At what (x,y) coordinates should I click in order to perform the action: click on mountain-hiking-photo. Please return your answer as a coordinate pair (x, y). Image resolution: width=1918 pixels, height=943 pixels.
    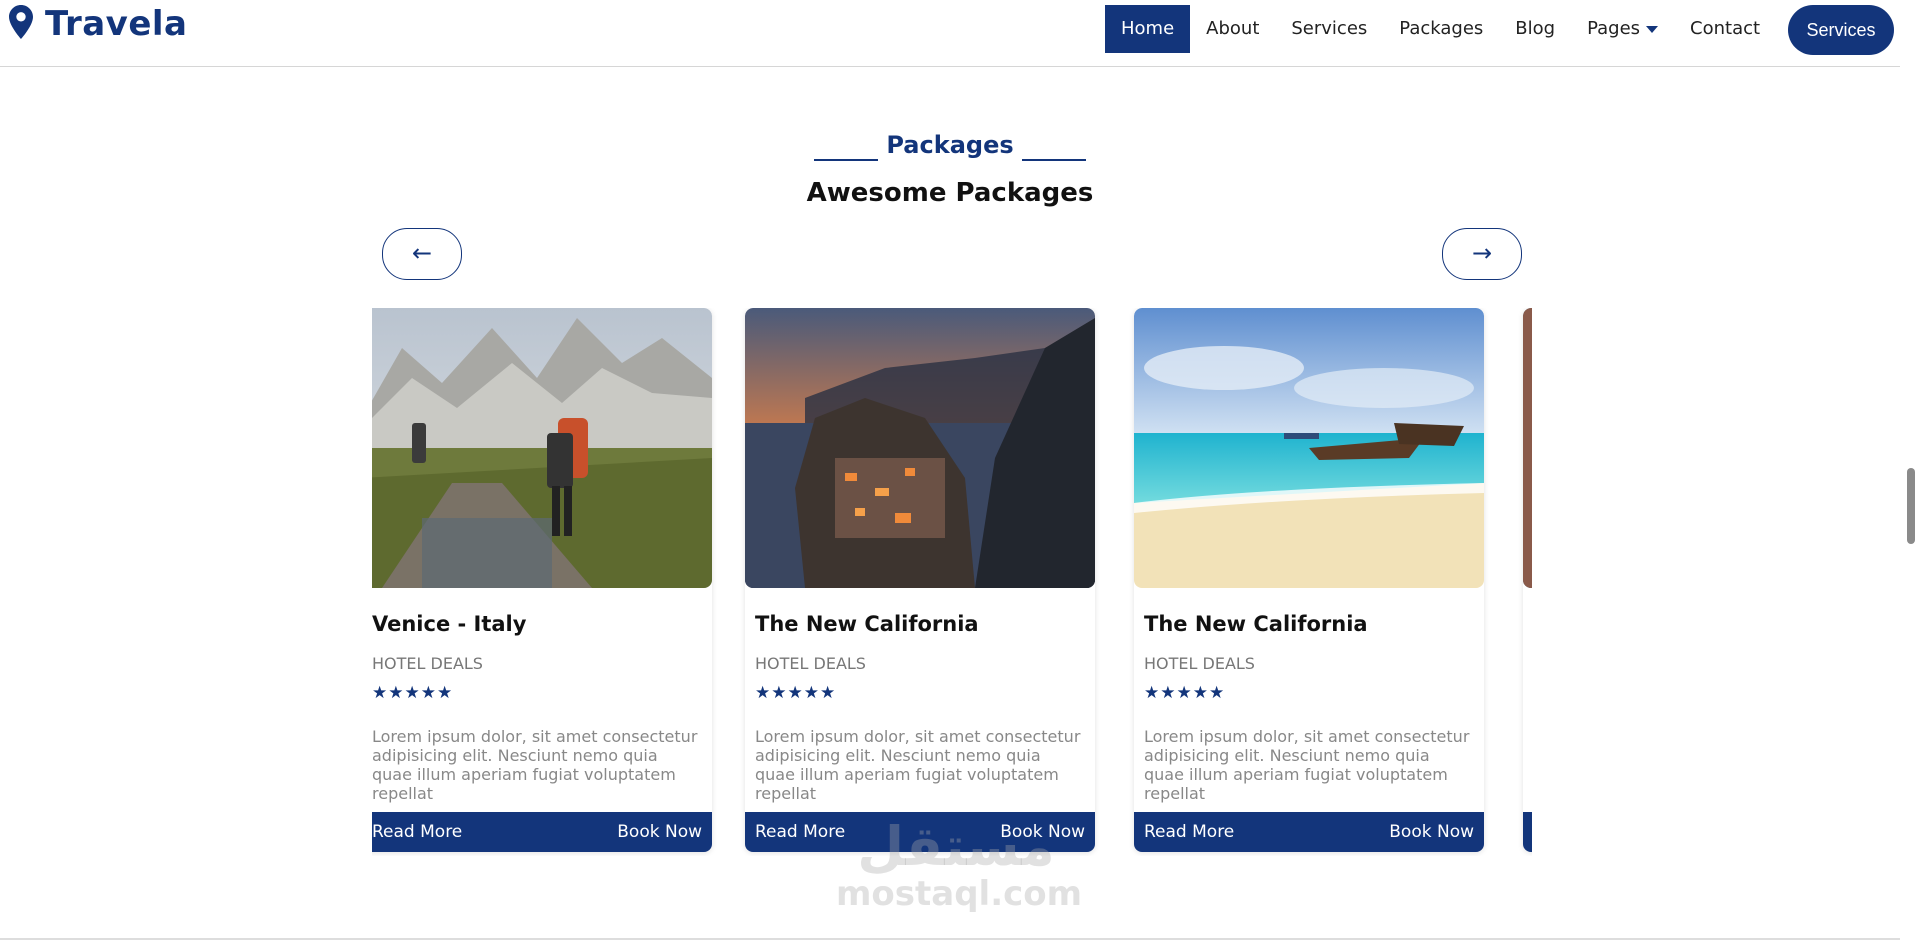
    Looking at the image, I should click on (542, 448).